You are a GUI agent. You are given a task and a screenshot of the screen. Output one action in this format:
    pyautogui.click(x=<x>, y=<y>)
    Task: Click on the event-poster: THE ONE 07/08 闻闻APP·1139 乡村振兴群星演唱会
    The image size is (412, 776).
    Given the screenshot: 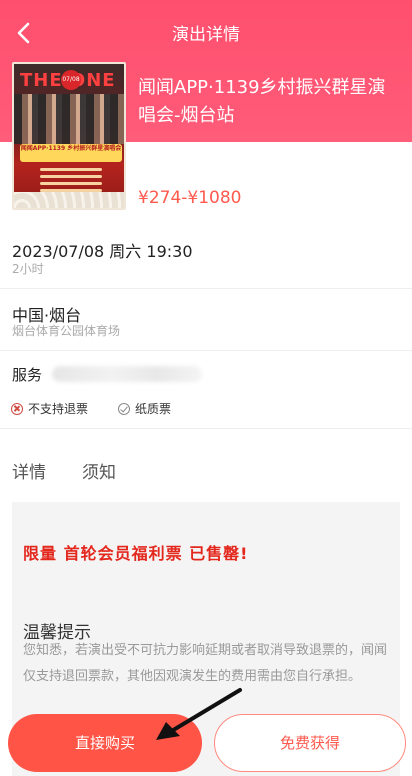 What is the action you would take?
    pyautogui.click(x=69, y=136)
    